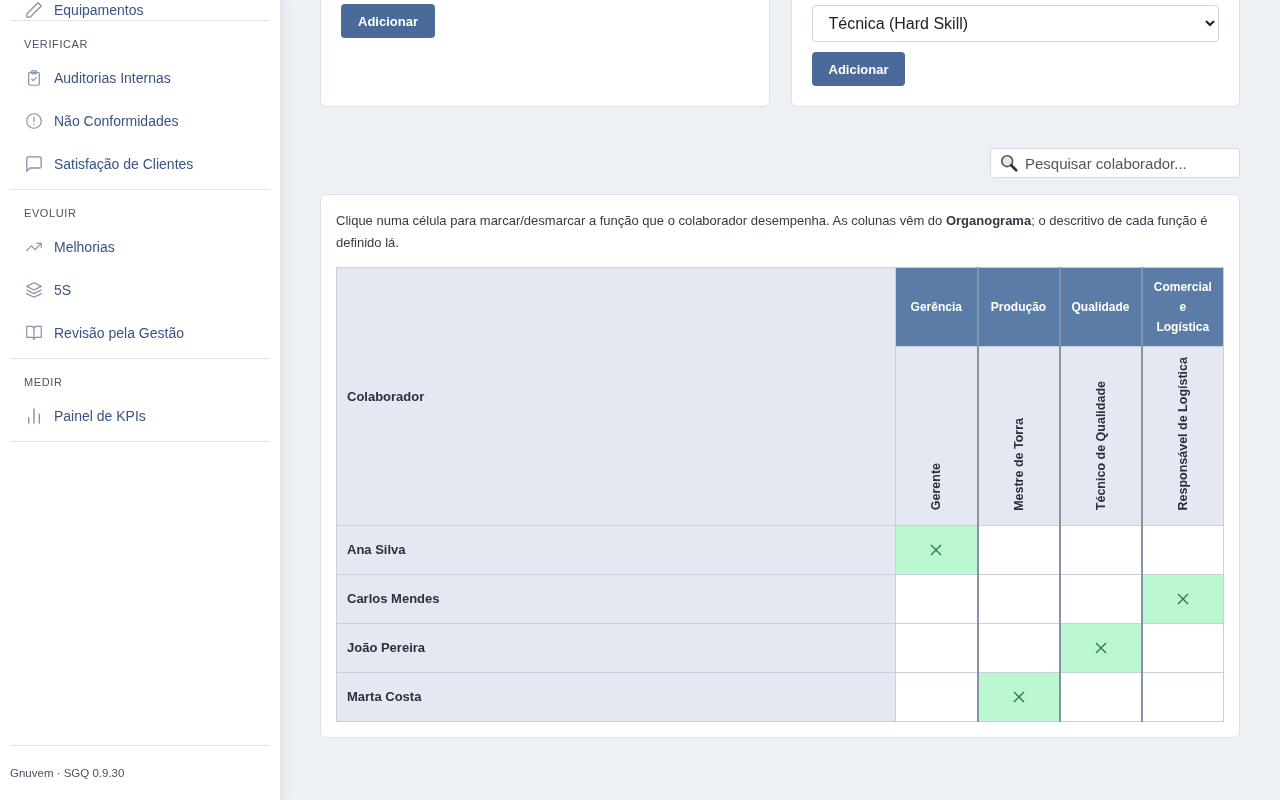 The height and width of the screenshot is (800, 1280). What do you see at coordinates (772, 232) in the screenshot?
I see `instructions-text: Clique numa célula para marcar/desmarcar a função que o colaborador desempenha. As colunas vêm do Organograma; o descritivo de cada função é definido lá.` at bounding box center [772, 232].